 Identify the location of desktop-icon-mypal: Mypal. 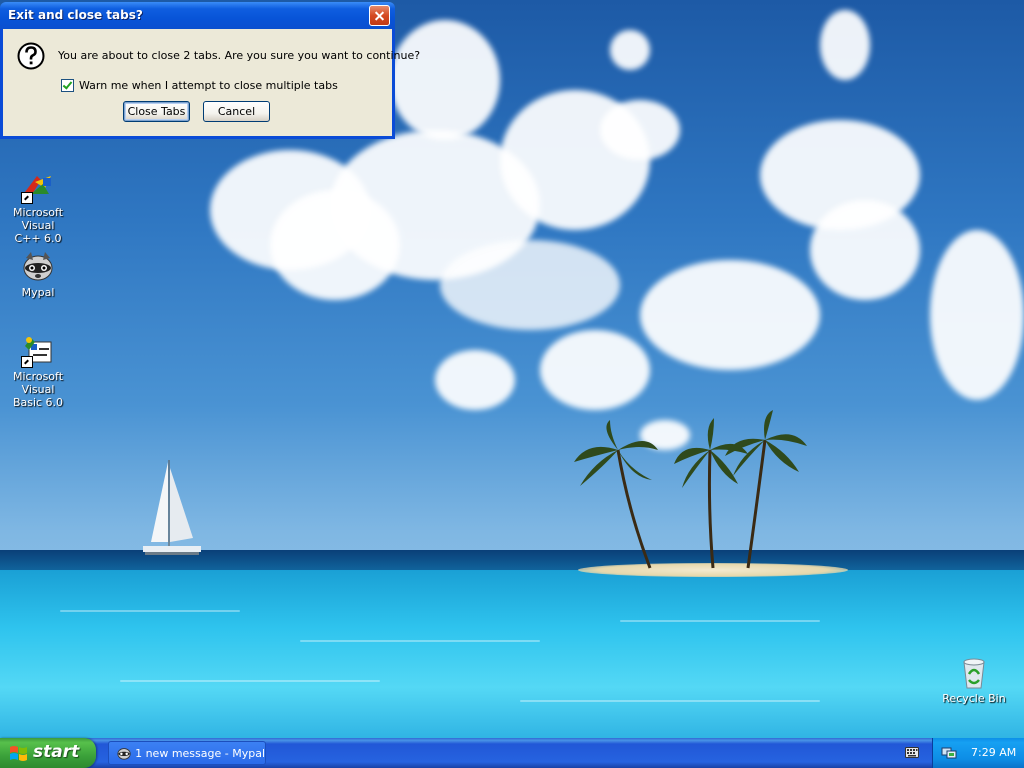
(39, 274).